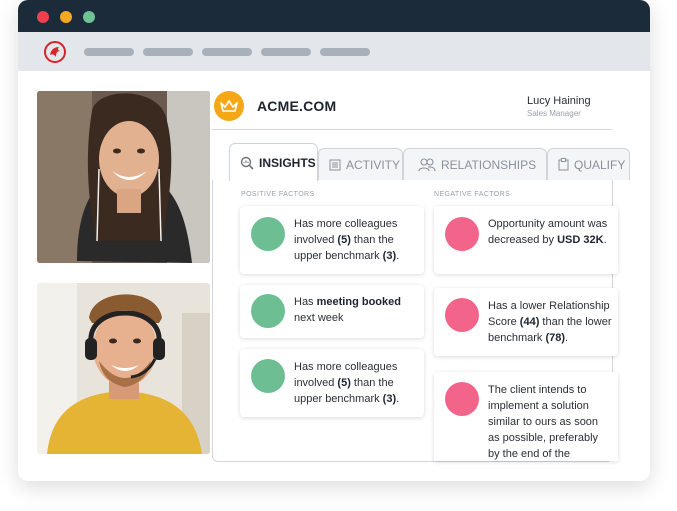 The height and width of the screenshot is (511, 677). What do you see at coordinates (55, 52) in the screenshot?
I see `crm-logo-icon` at bounding box center [55, 52].